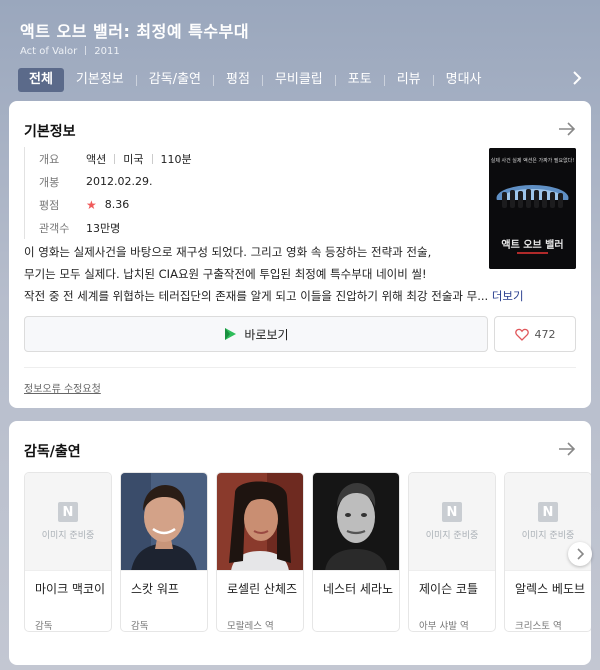 Image resolution: width=600 pixels, height=670 pixels. What do you see at coordinates (231, 334) in the screenshot?
I see `play-icon` at bounding box center [231, 334].